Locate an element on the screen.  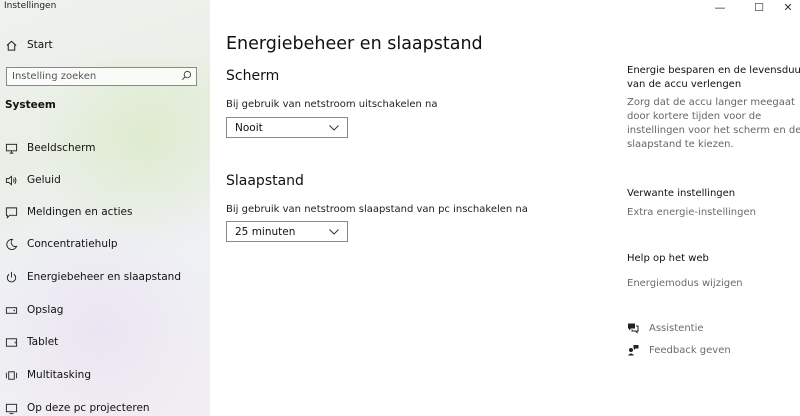
sidebar-item-multitasking: Multitasking is located at coordinates (105, 375).